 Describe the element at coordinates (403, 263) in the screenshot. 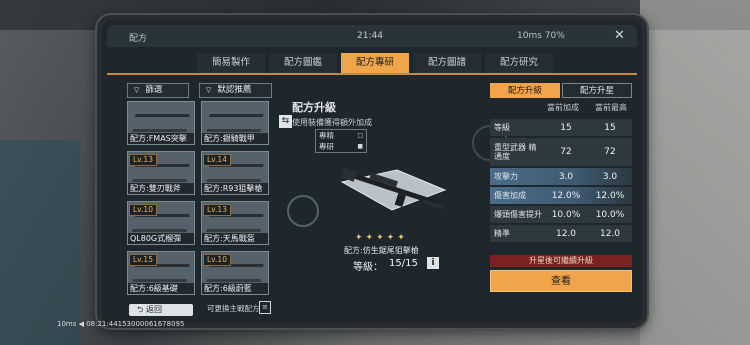

I see `level-value: 15/15` at that location.